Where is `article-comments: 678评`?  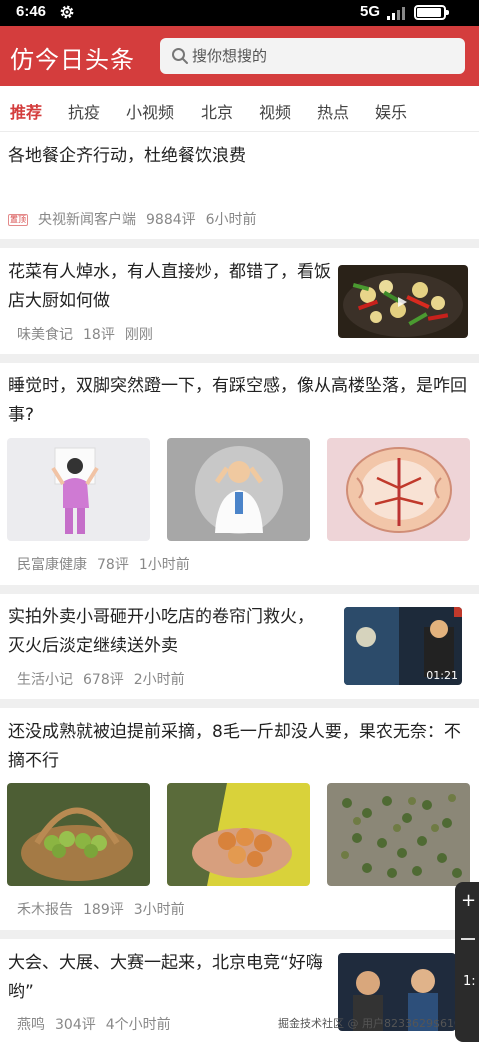 article-comments: 678评 is located at coordinates (103, 680).